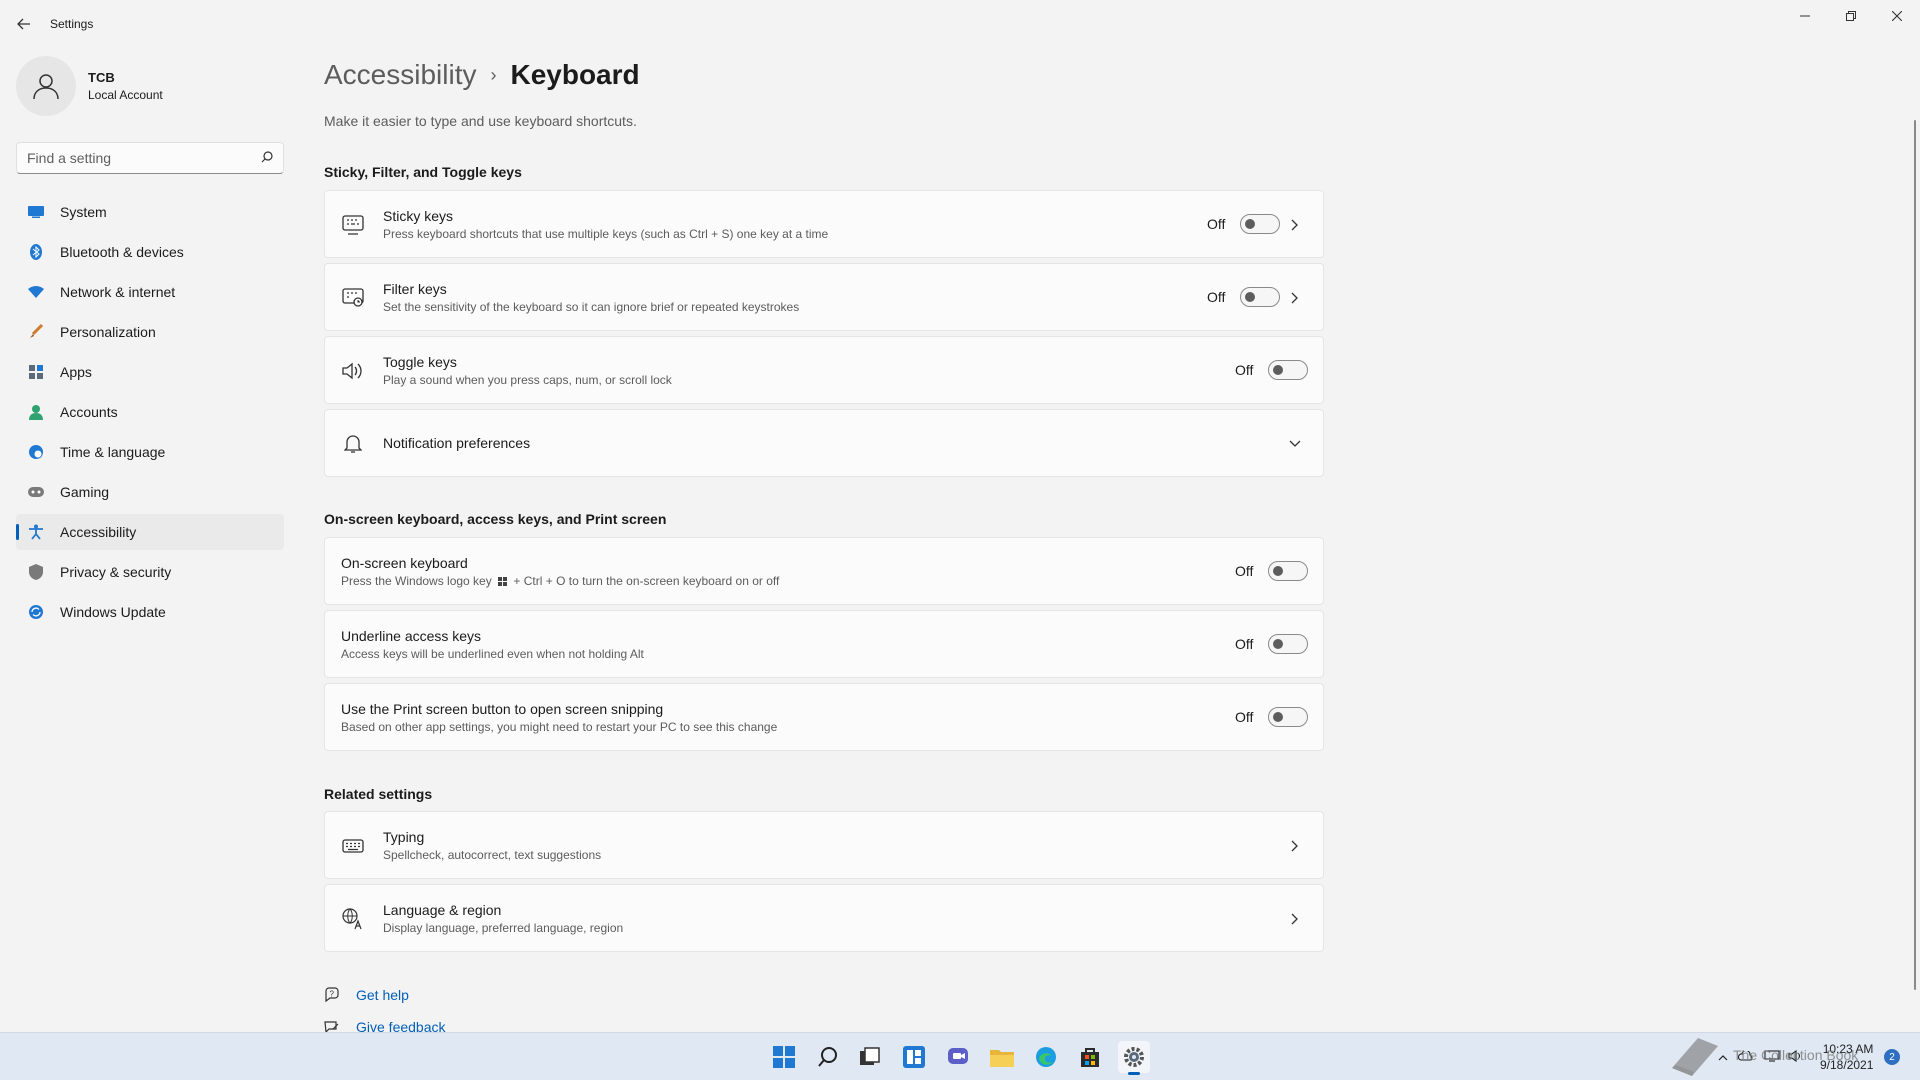  I want to click on toggle-keys-toggle, so click(1288, 370).